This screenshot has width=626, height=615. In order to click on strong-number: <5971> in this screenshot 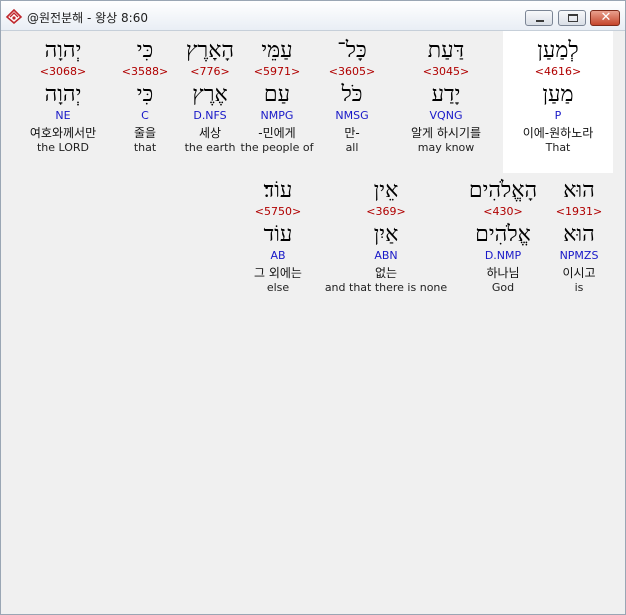, I will do `click(277, 72)`.